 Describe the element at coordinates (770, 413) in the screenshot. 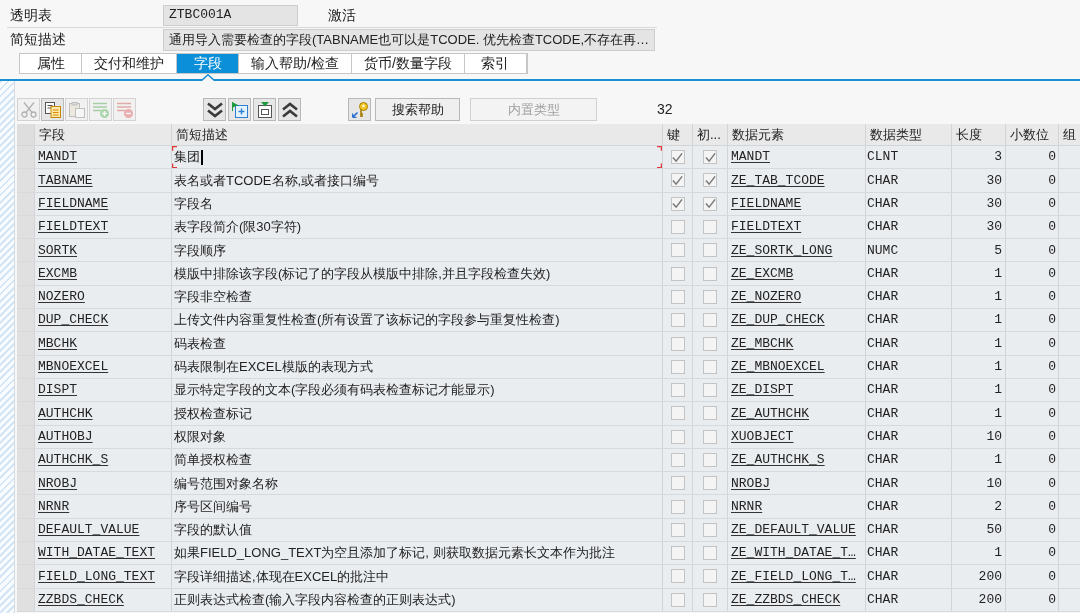

I see `data-element-link: ZE_AUTHCHK` at that location.